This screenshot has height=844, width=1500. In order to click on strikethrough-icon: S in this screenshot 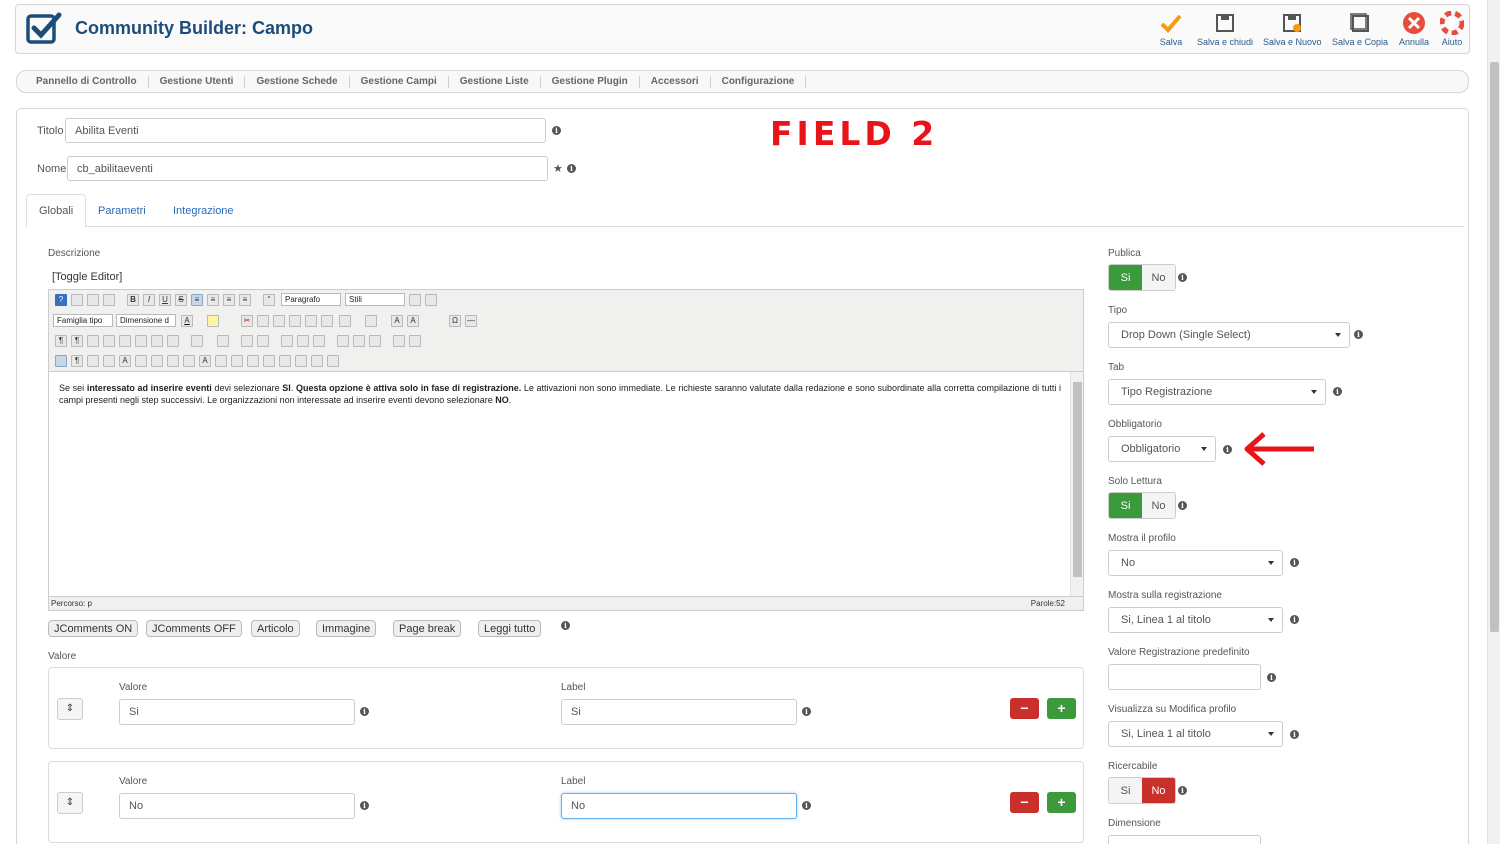, I will do `click(181, 300)`.